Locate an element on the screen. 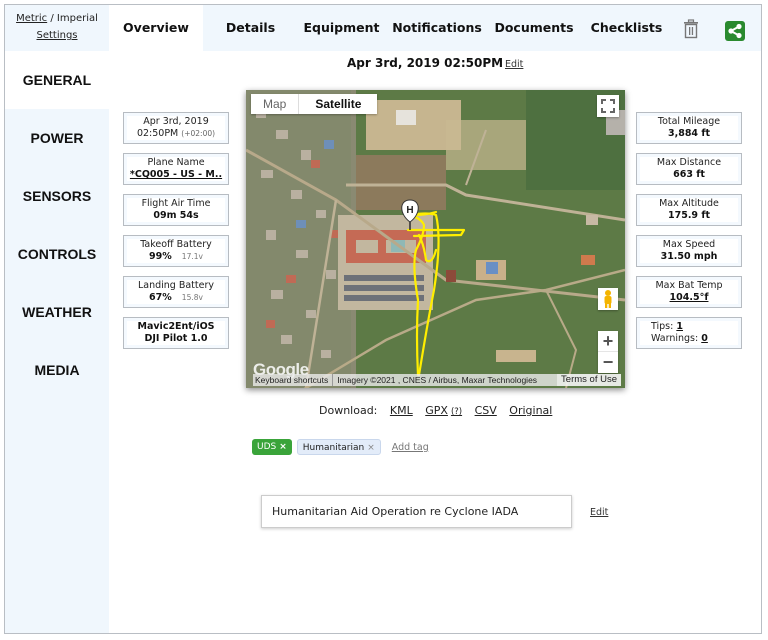 The width and height of the screenshot is (768, 640). max-distance-card: Max Distance 663 ft is located at coordinates (689, 169).